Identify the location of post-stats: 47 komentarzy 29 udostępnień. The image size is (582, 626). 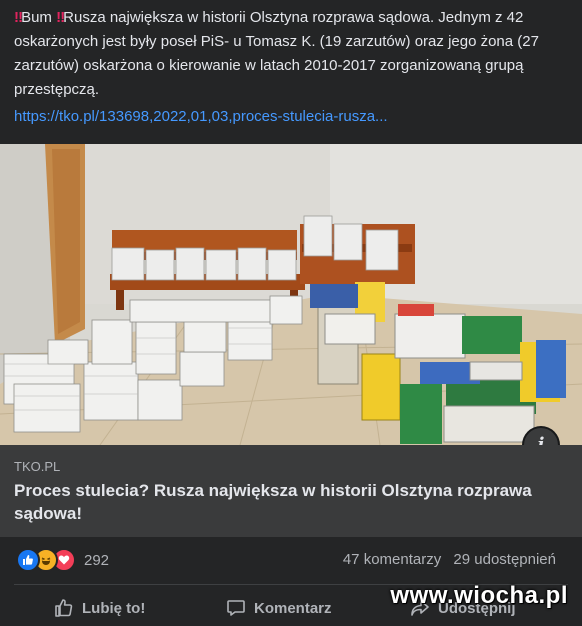
(449, 559).